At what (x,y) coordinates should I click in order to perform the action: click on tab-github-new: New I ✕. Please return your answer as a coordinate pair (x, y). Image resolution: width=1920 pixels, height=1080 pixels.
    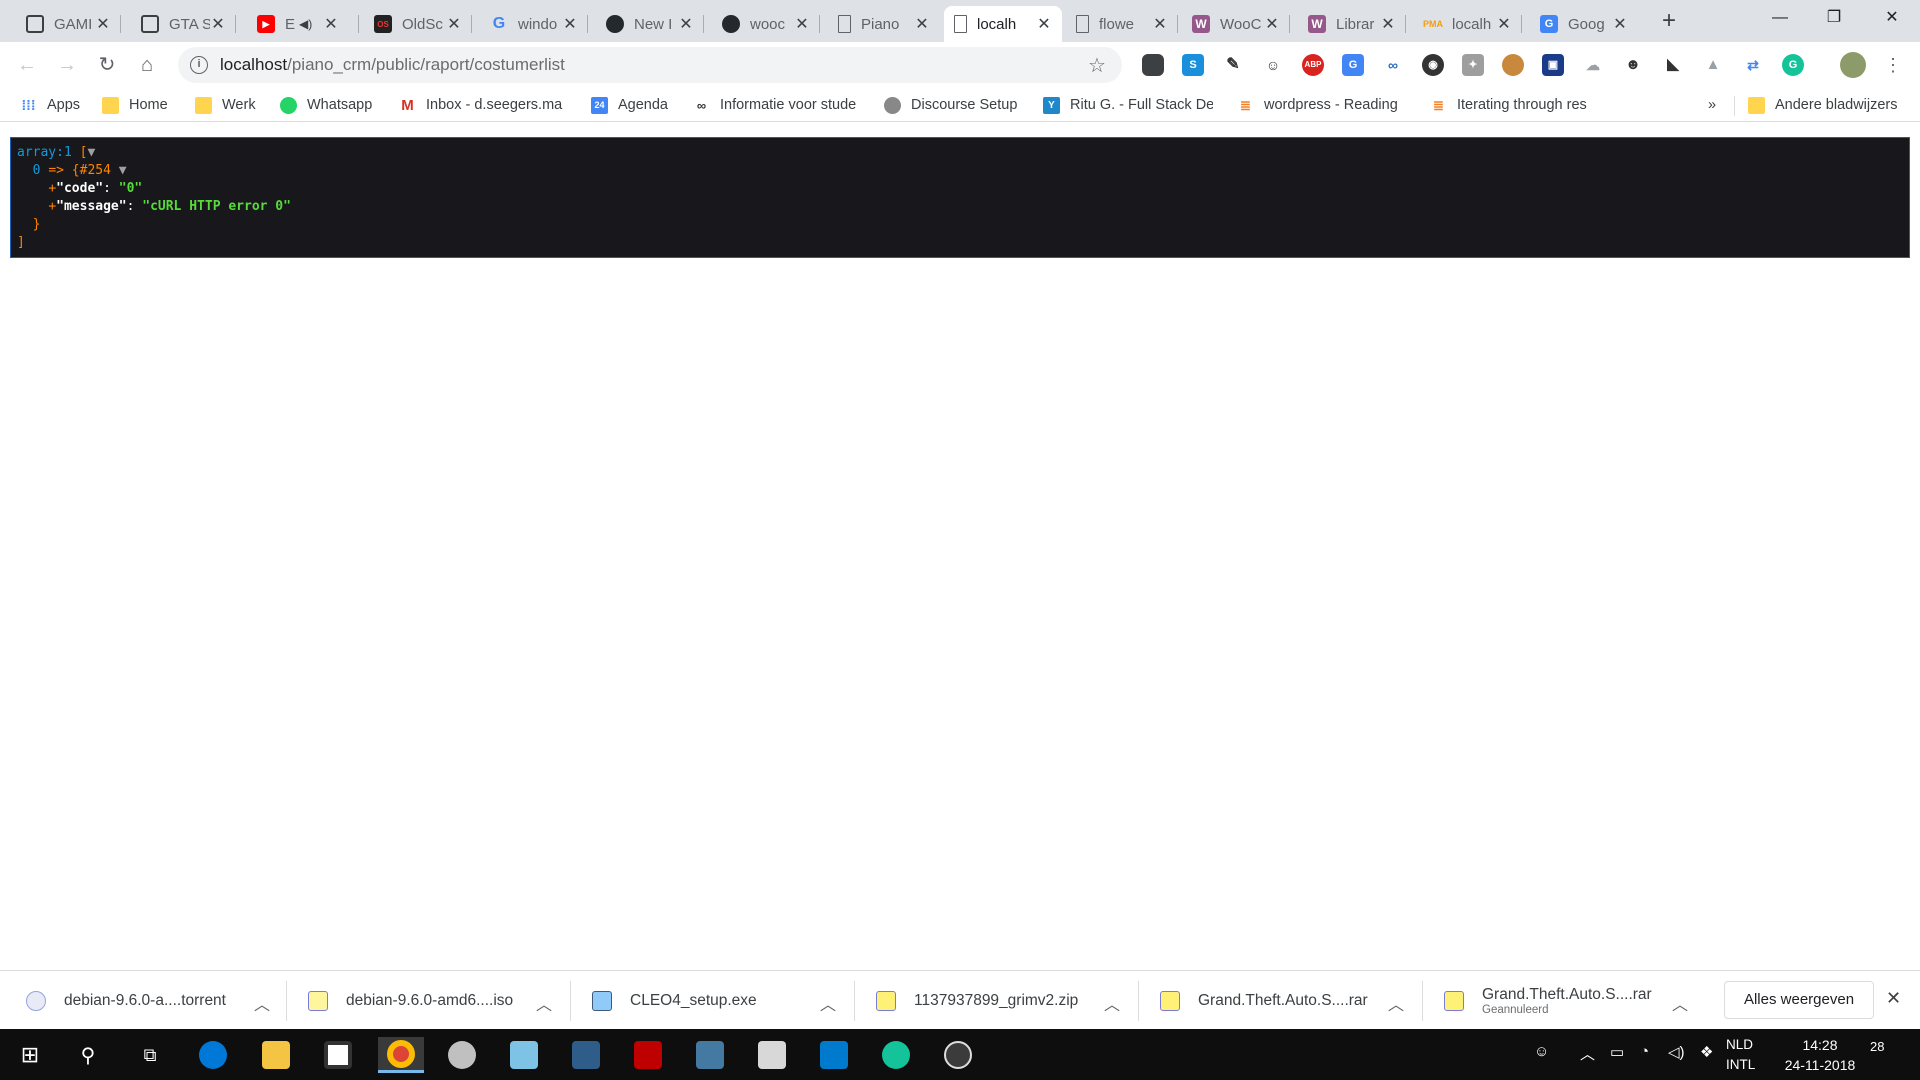
    Looking at the image, I should click on (650, 24).